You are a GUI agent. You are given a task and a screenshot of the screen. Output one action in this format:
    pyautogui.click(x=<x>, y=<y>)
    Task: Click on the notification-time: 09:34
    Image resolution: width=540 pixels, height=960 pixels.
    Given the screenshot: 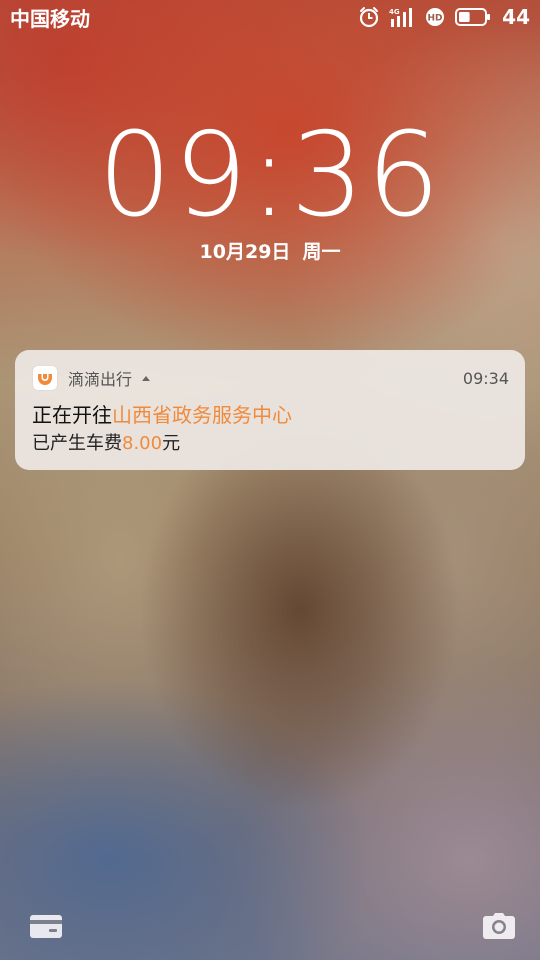 What is the action you would take?
    pyautogui.click(x=485, y=378)
    